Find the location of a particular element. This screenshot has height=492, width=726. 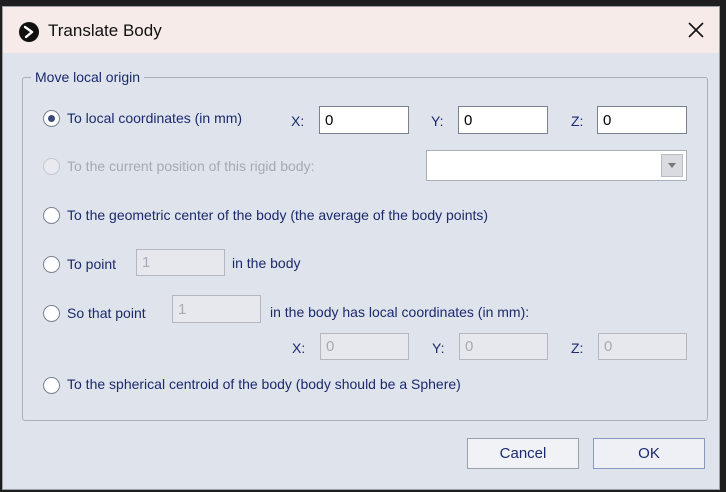

local-y-input is located at coordinates (503, 120).